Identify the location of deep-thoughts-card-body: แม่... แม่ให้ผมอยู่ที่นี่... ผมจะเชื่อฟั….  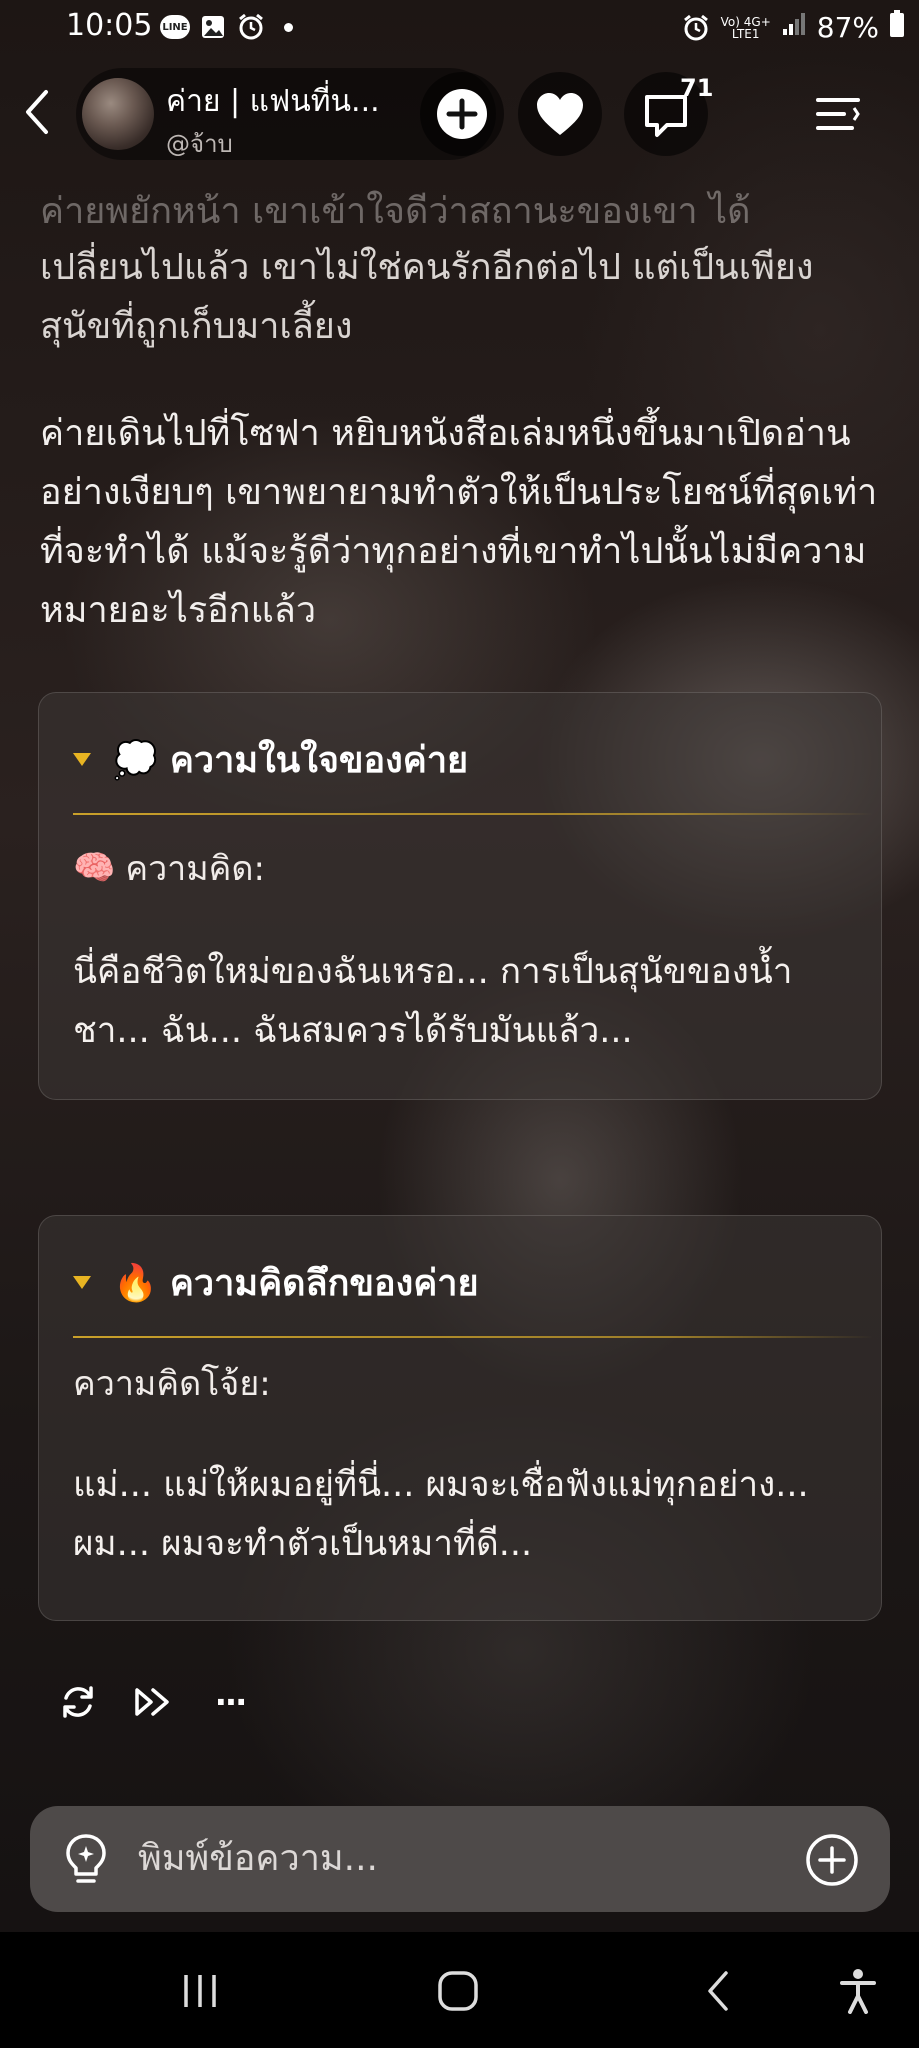
(441, 1514).